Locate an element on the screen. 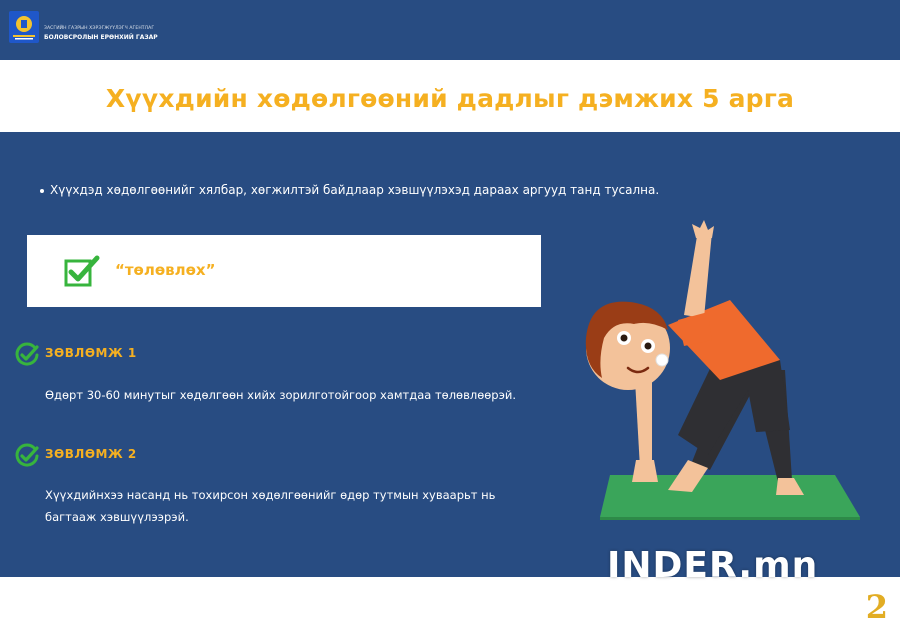 Image resolution: width=900 pixels, height=637 pixels. page-number: 2 is located at coordinates (876, 607).